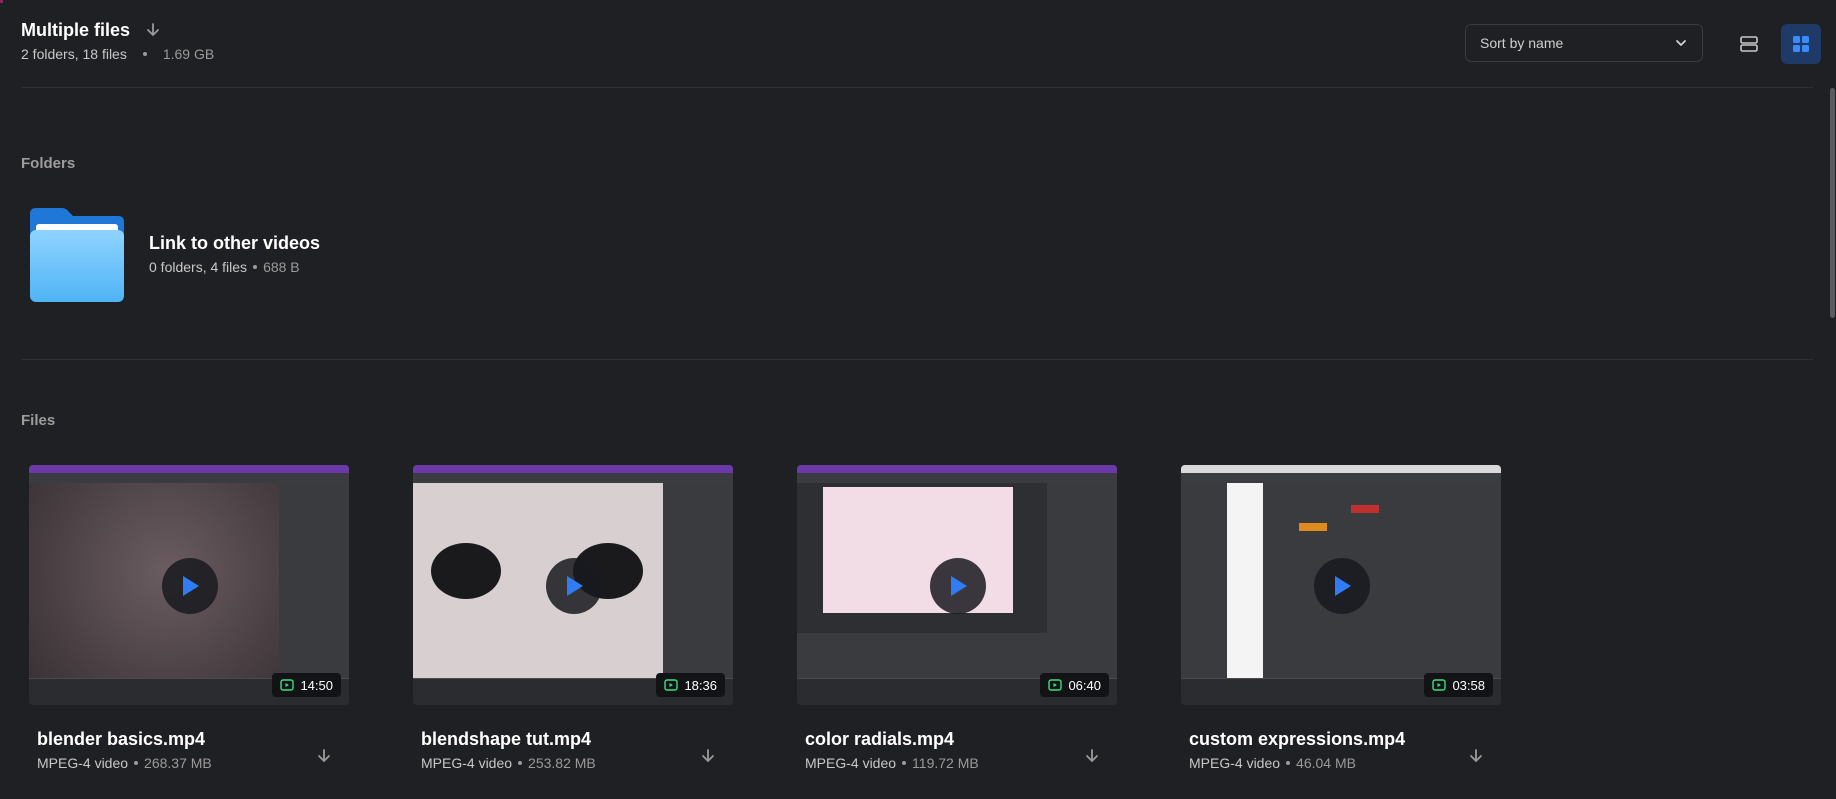 This screenshot has width=1836, height=799. I want to click on grid-view-icon, so click(1801, 44).